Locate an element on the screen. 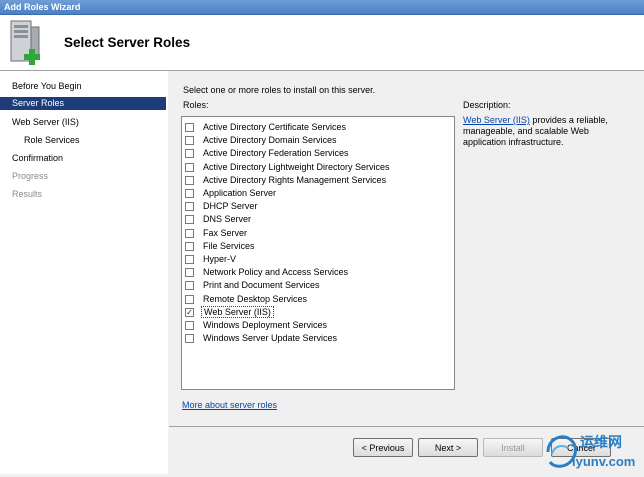 The width and height of the screenshot is (644, 477). nav-item-results: Results is located at coordinates (27, 194).